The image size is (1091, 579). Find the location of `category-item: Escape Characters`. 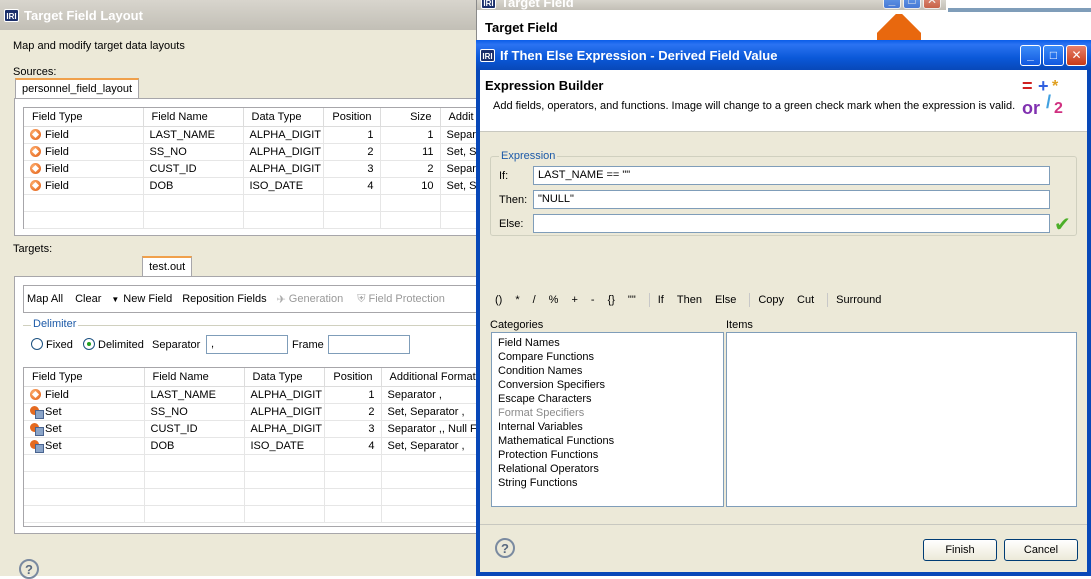

category-item: Escape Characters is located at coordinates (607, 399).